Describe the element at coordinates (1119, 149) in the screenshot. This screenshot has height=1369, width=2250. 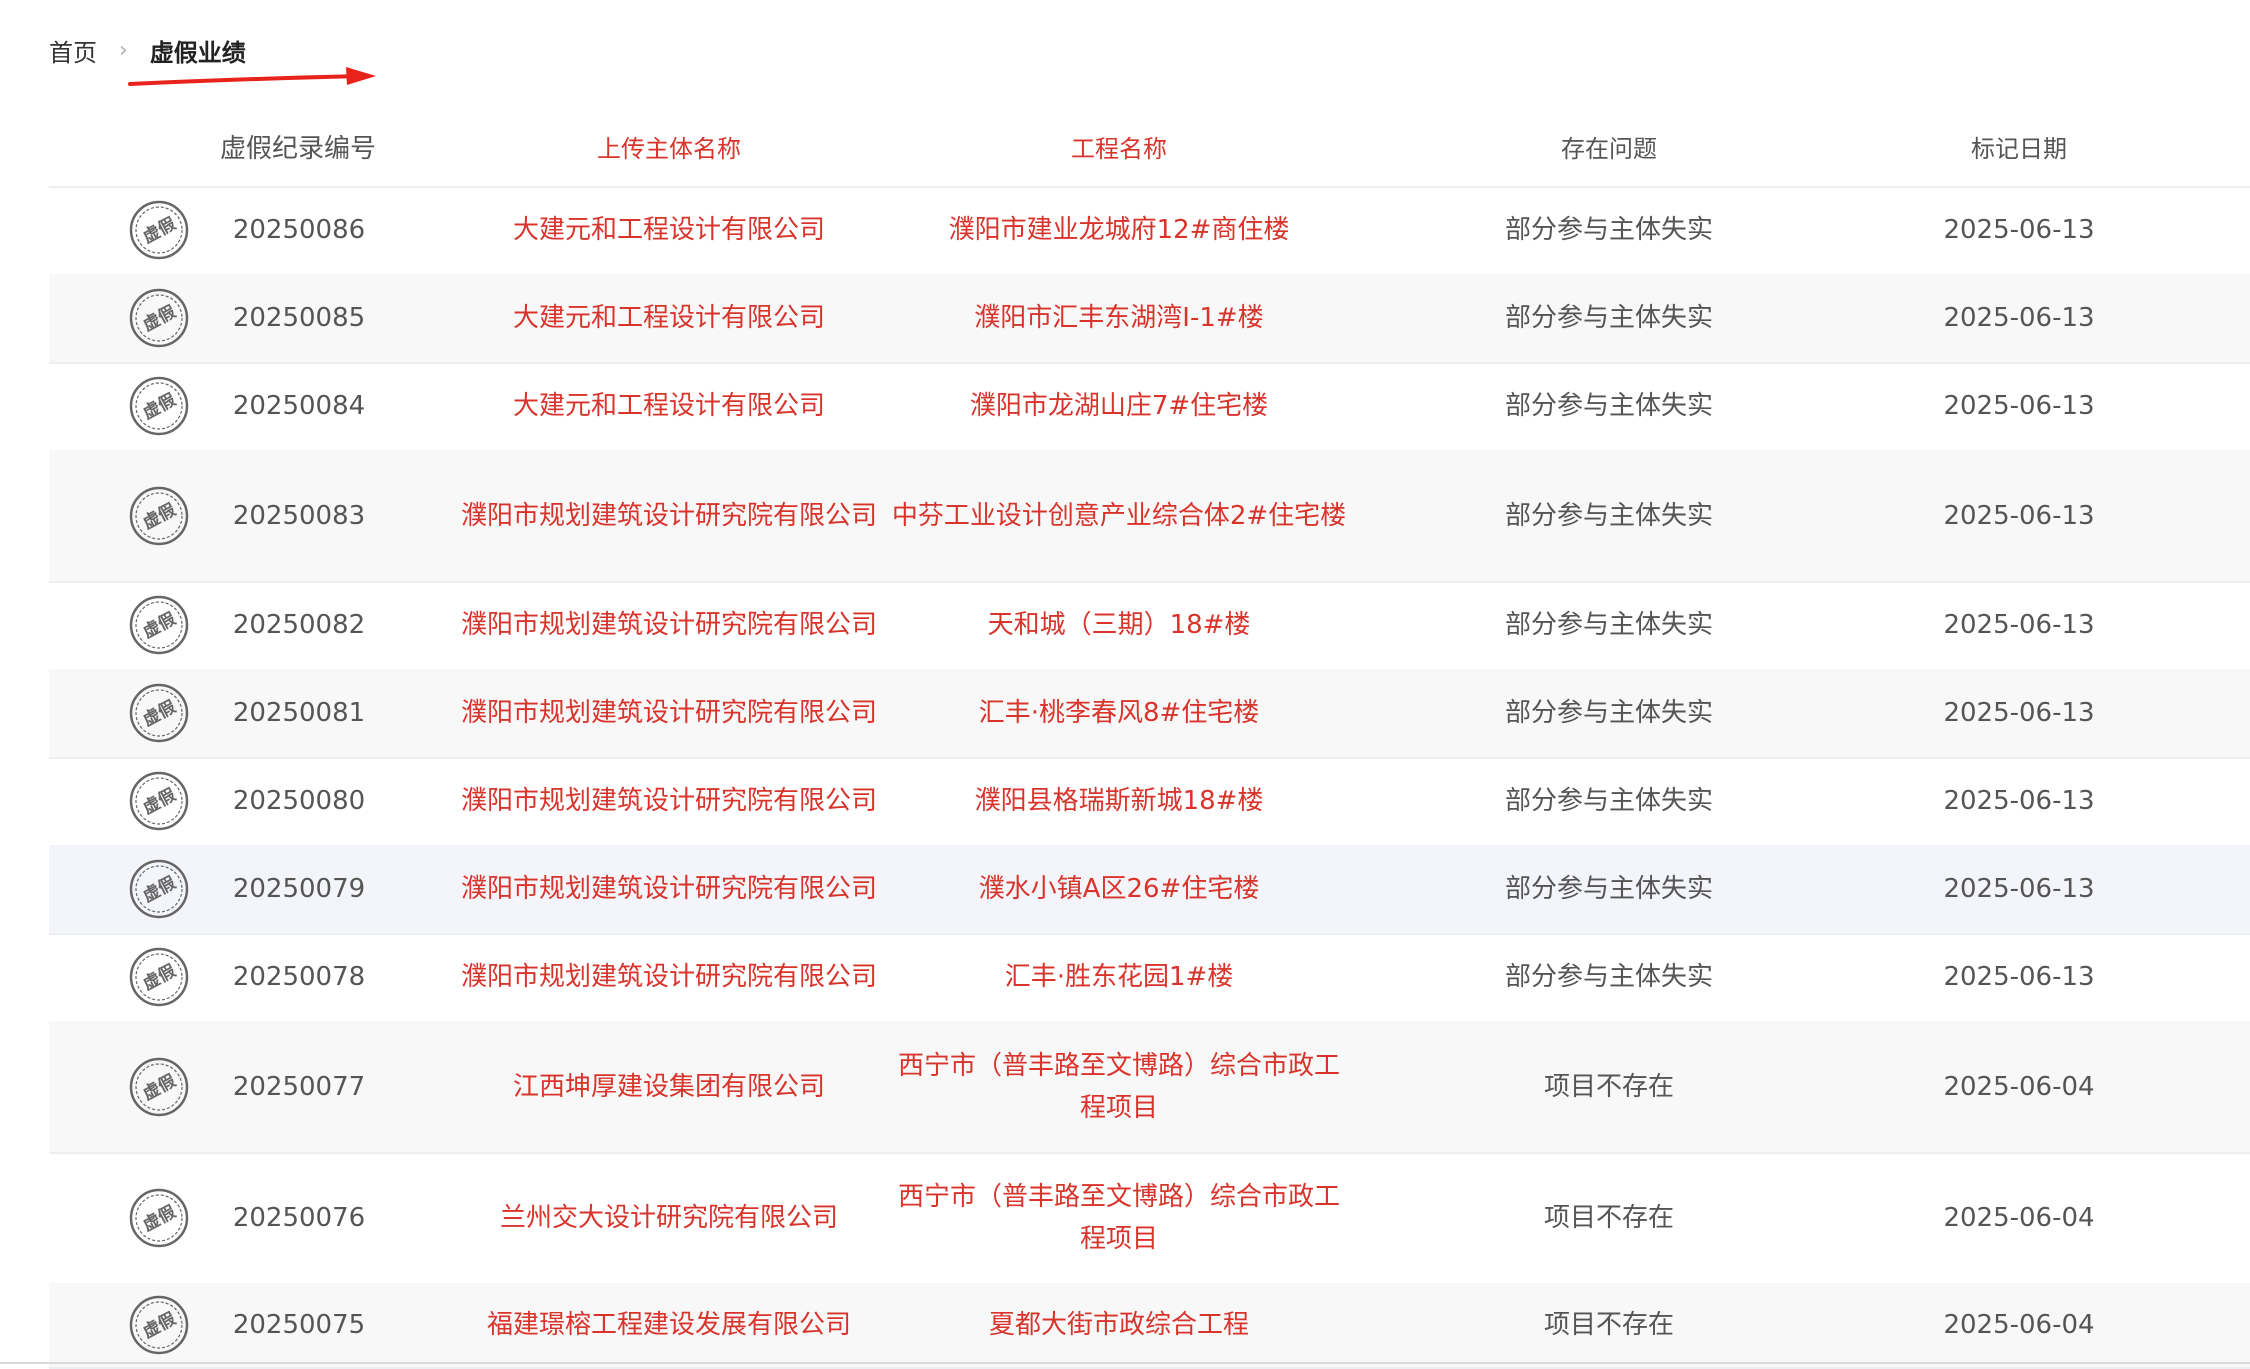
I see `header-project-name: 工程名称` at that location.